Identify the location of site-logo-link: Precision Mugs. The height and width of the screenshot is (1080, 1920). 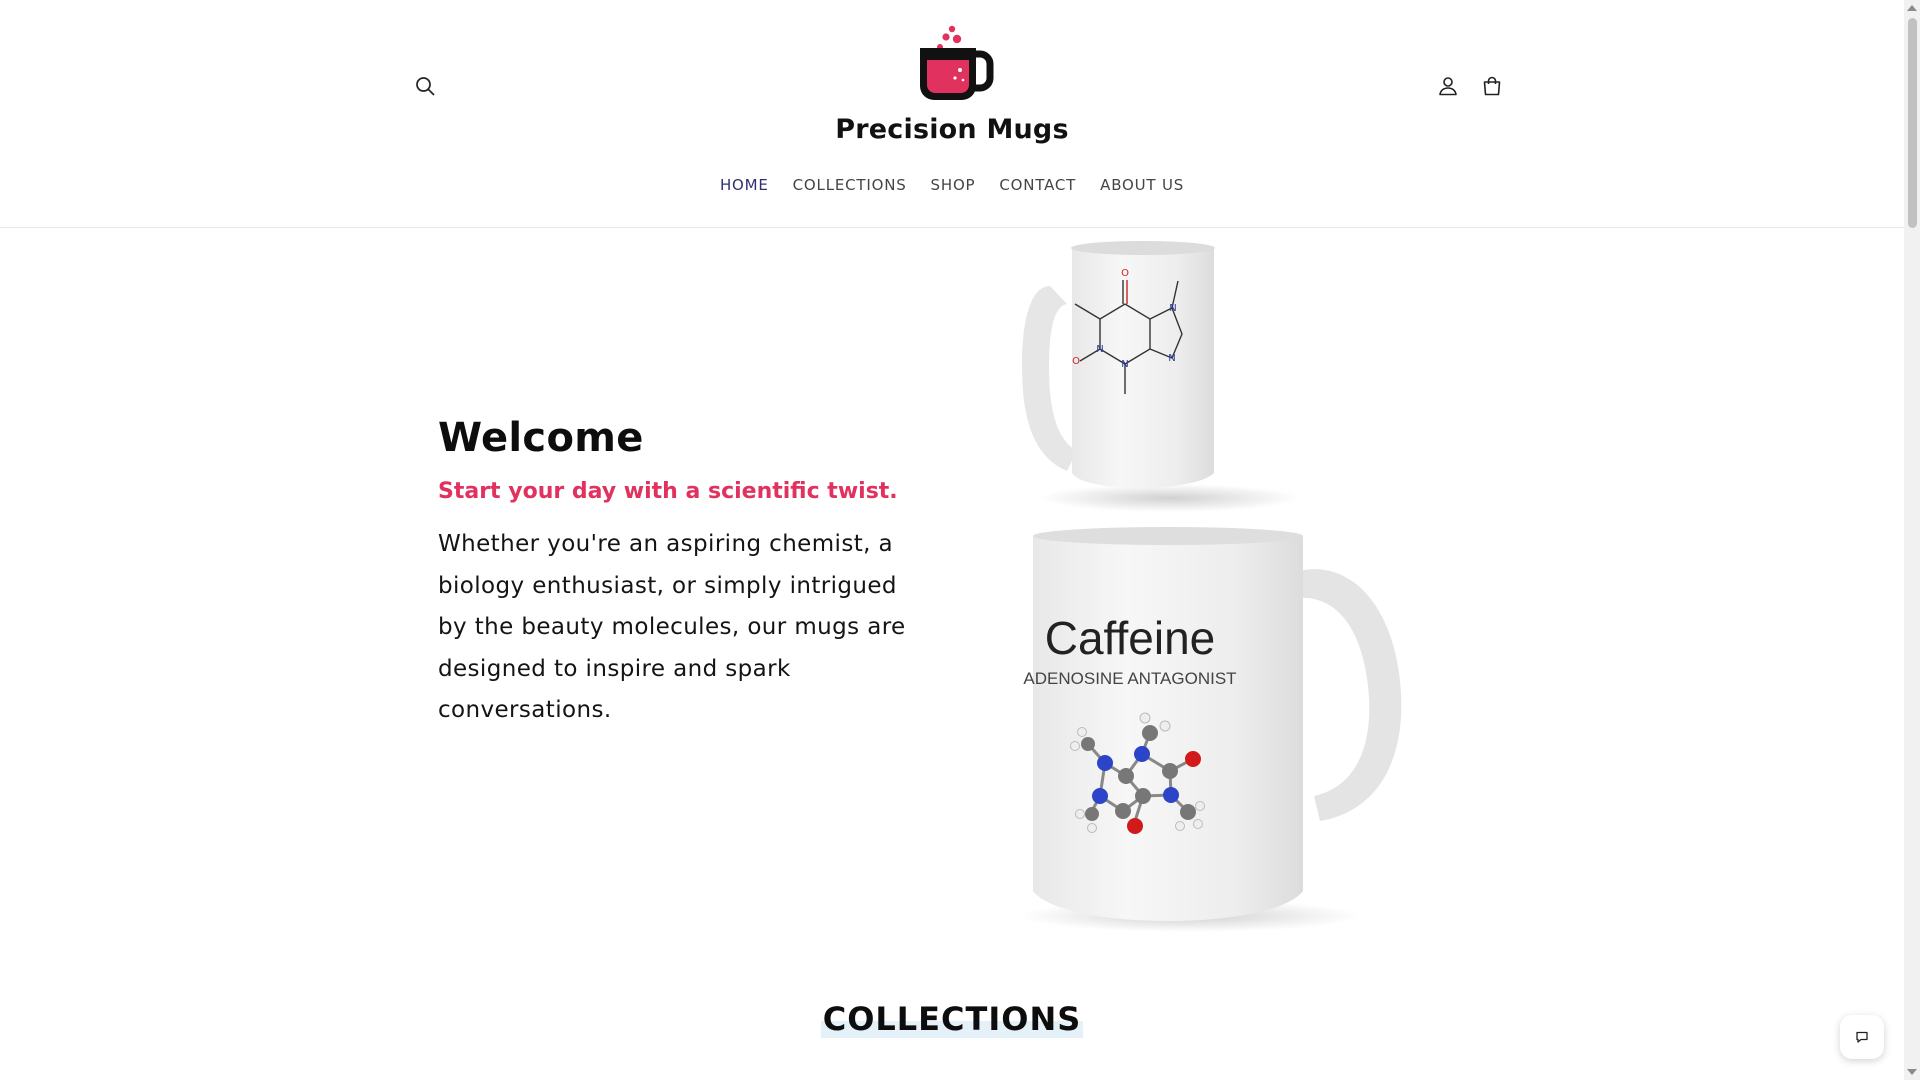
(952, 85).